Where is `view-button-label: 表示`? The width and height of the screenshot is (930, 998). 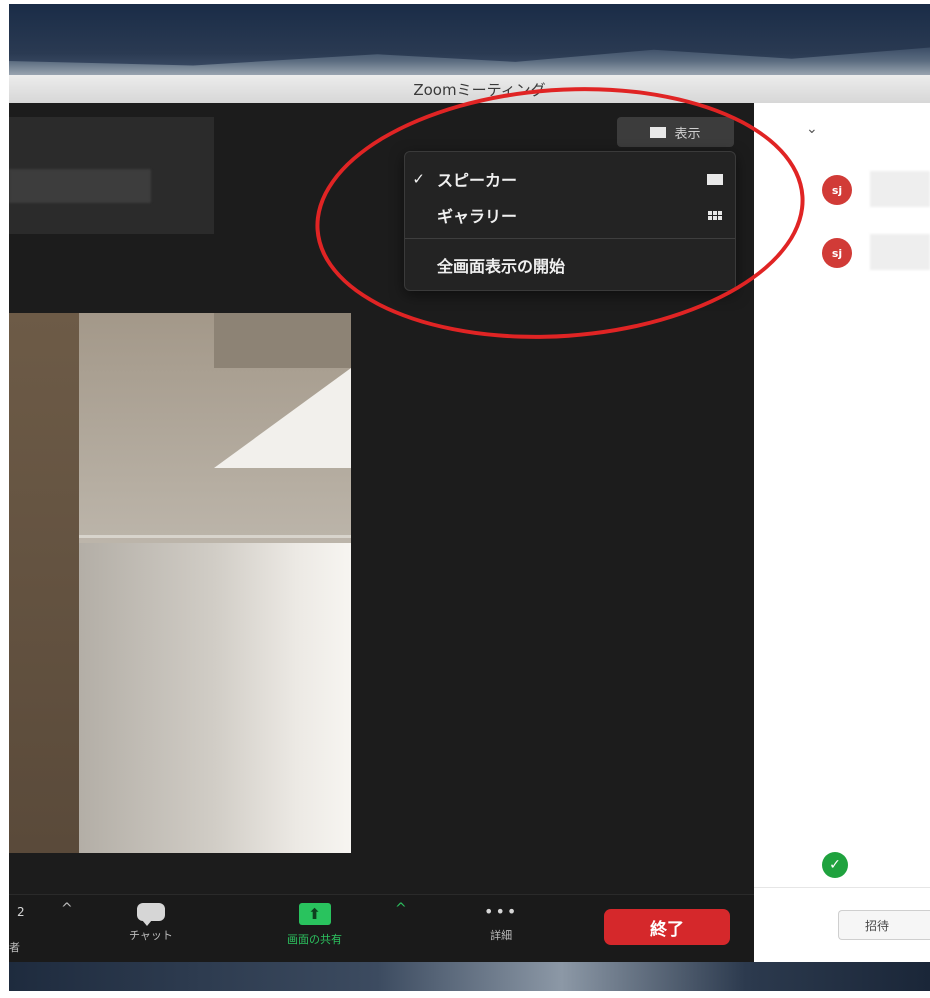 view-button-label: 表示 is located at coordinates (687, 134).